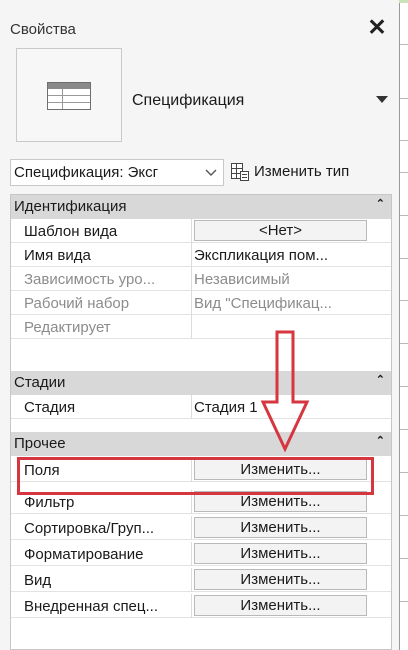  What do you see at coordinates (201, 383) in the screenshot?
I see `section-header-phasing: Стадии ⌃` at bounding box center [201, 383].